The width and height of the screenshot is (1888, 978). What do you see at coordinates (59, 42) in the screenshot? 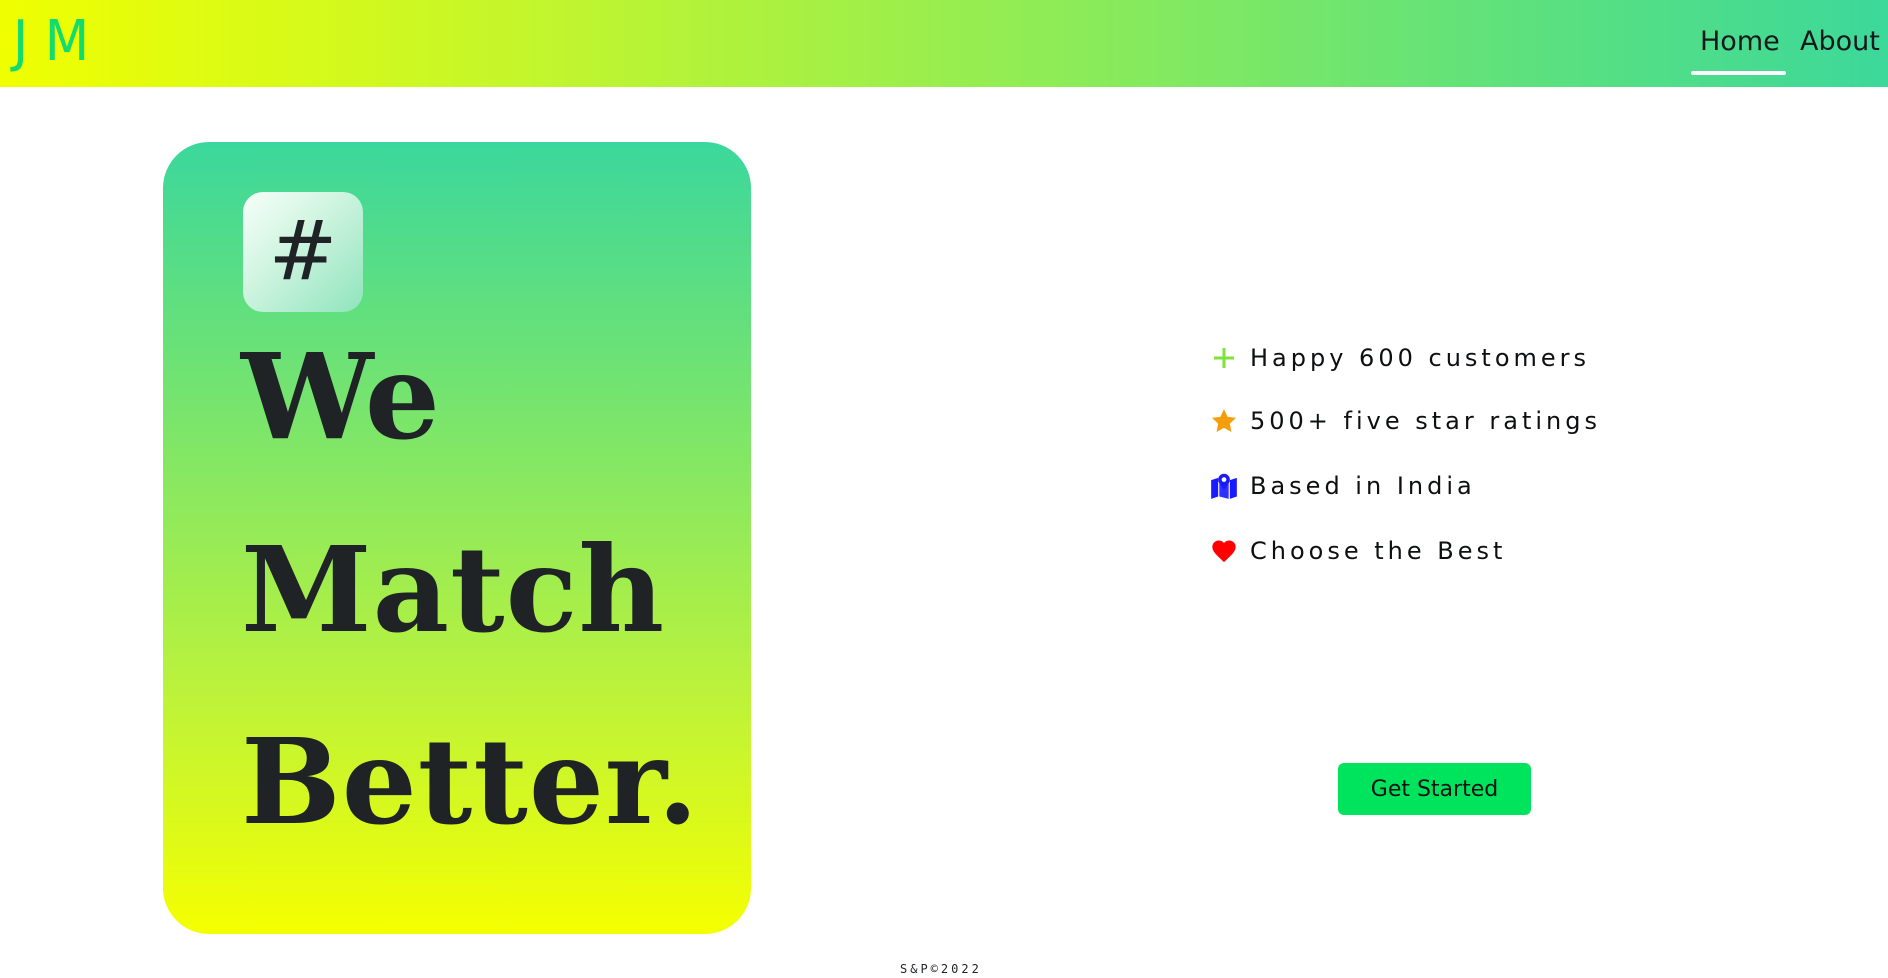
I see `brand-logo: JM` at bounding box center [59, 42].